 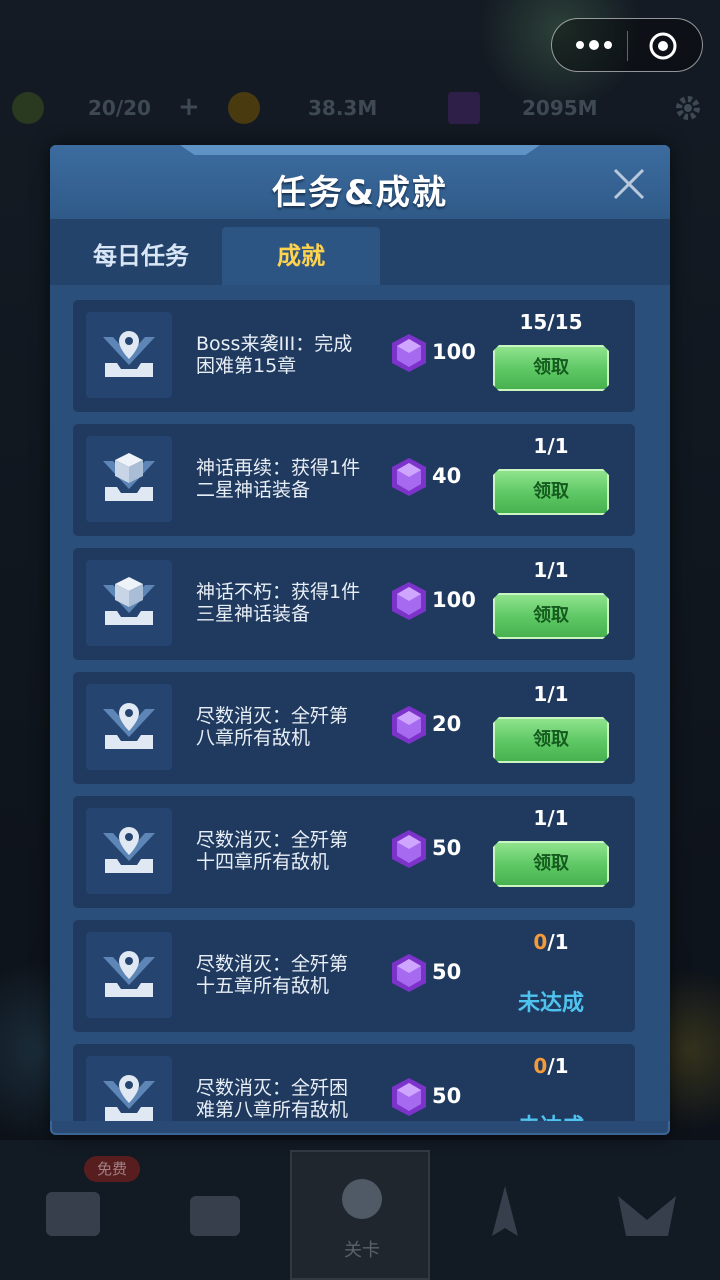 I want to click on capsule-separator, so click(x=627, y=46).